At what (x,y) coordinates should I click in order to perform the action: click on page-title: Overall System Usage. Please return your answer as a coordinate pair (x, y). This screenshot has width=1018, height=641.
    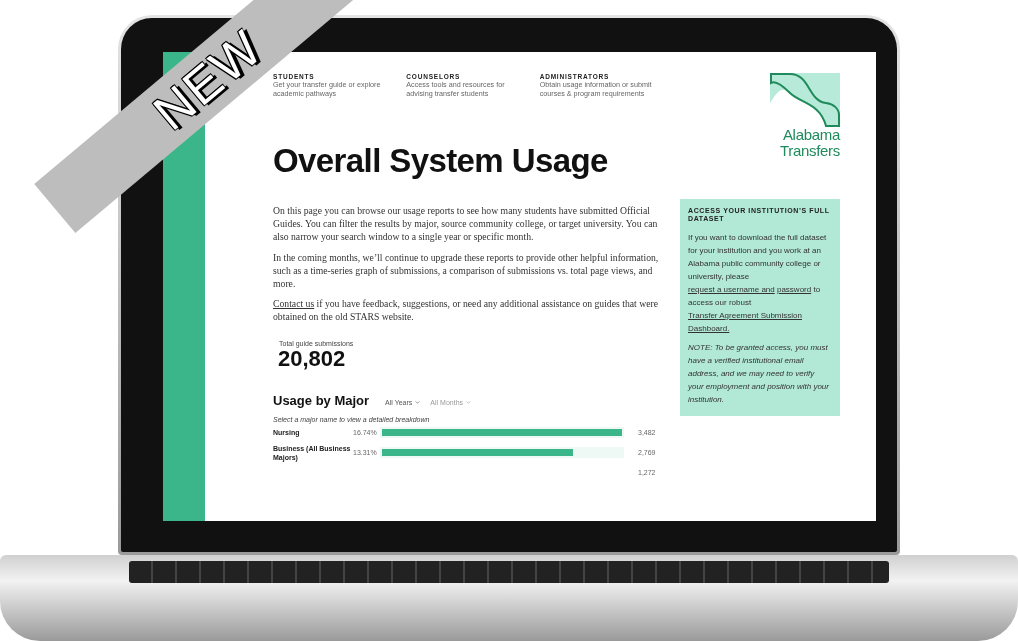
    Looking at the image, I should click on (441, 161).